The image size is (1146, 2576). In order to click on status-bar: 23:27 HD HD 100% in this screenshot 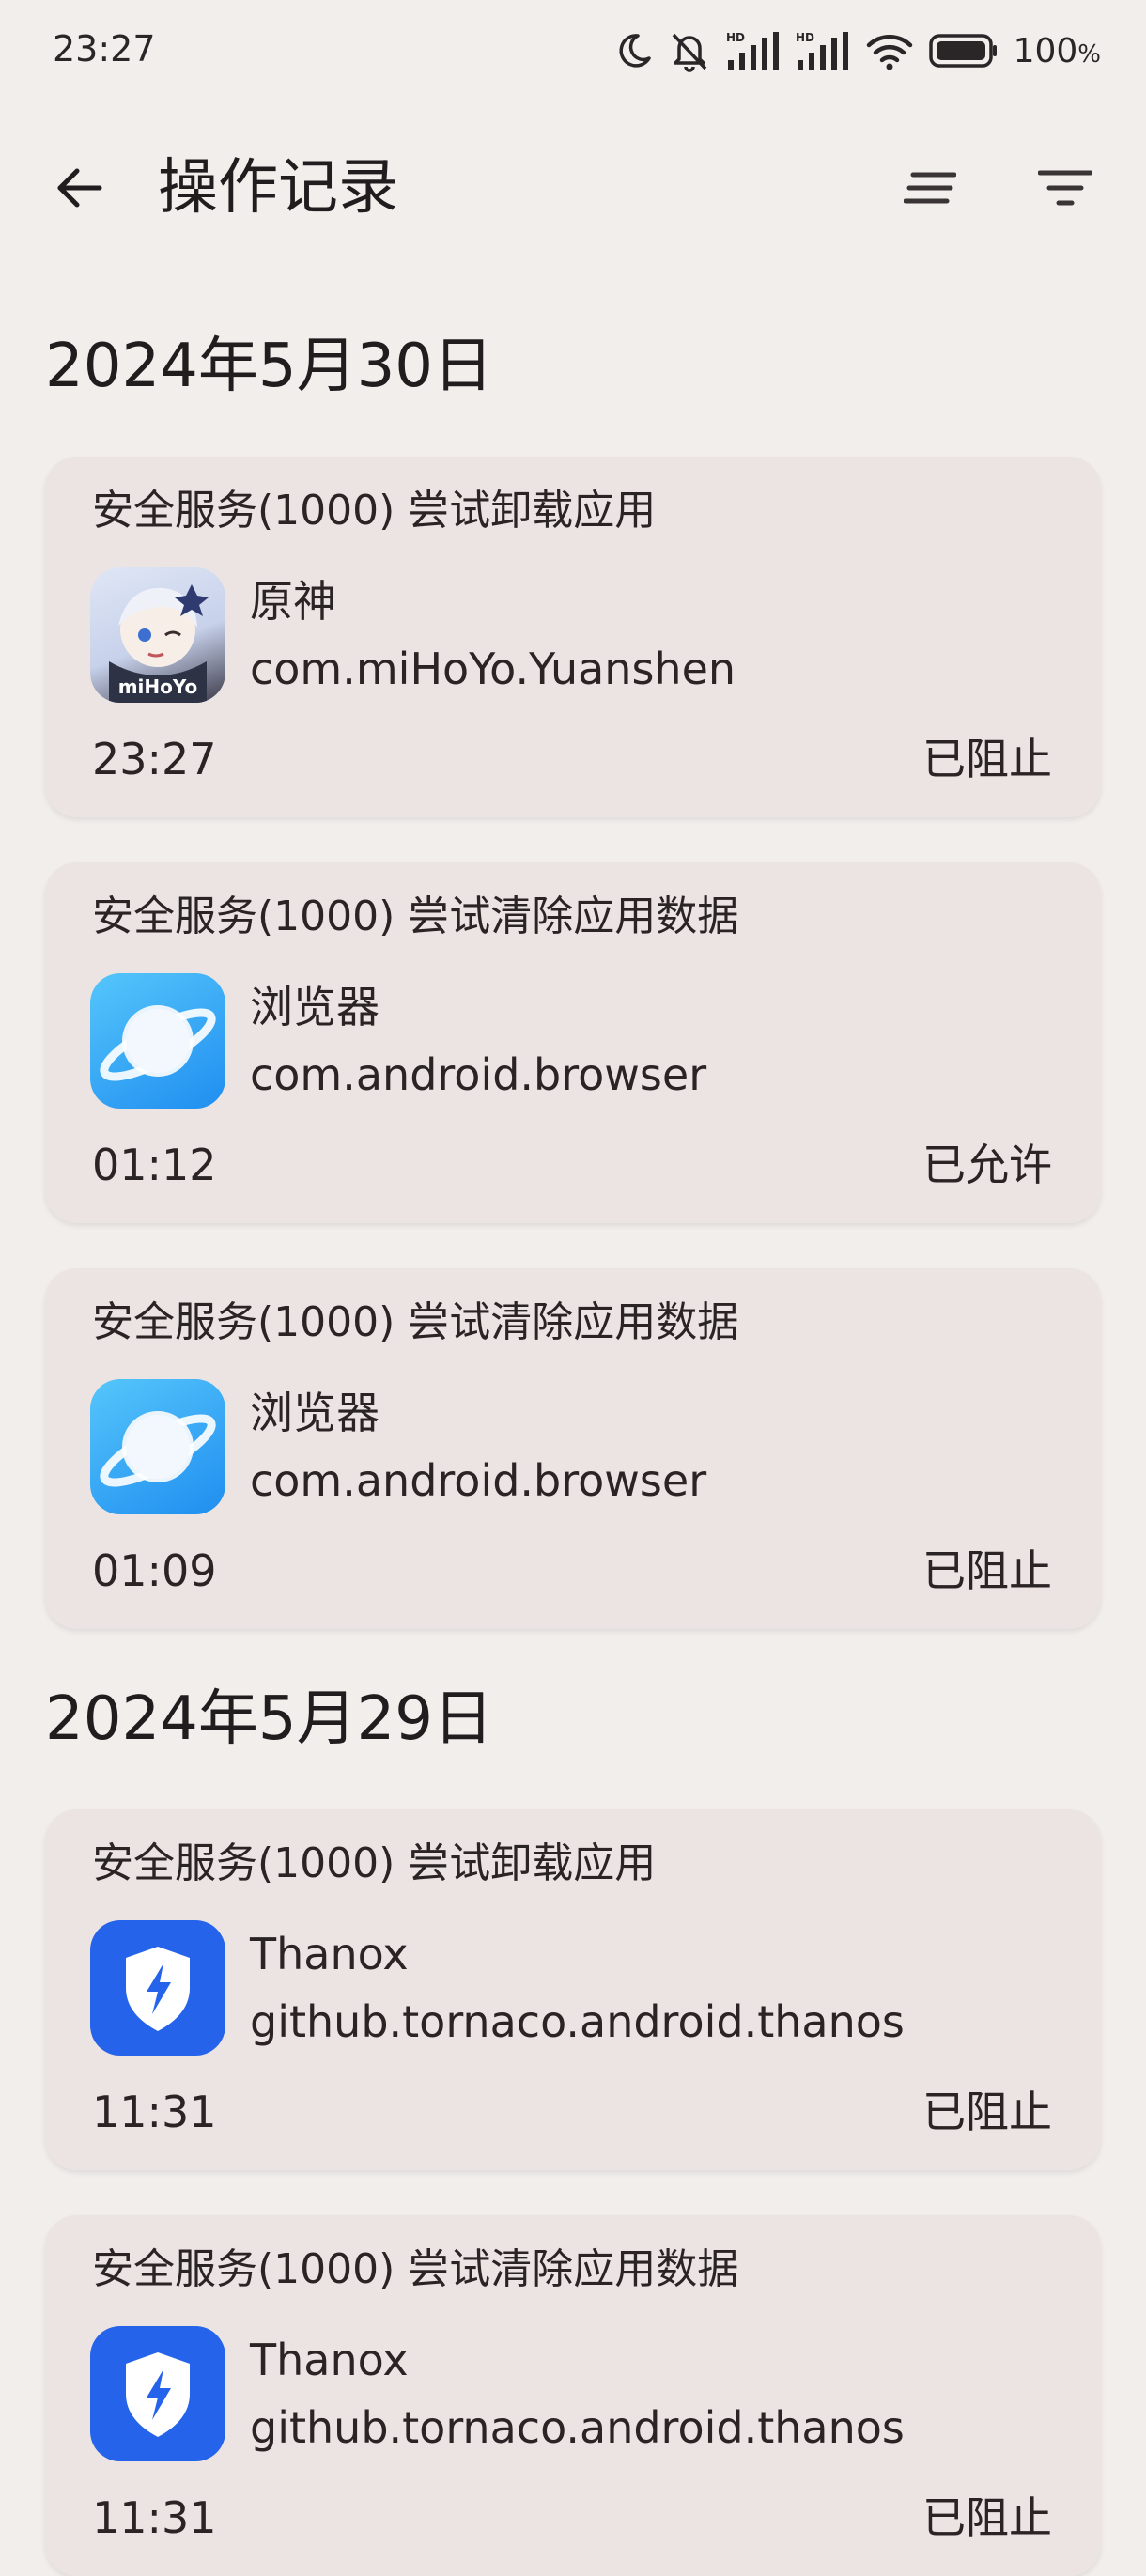, I will do `click(573, 51)`.